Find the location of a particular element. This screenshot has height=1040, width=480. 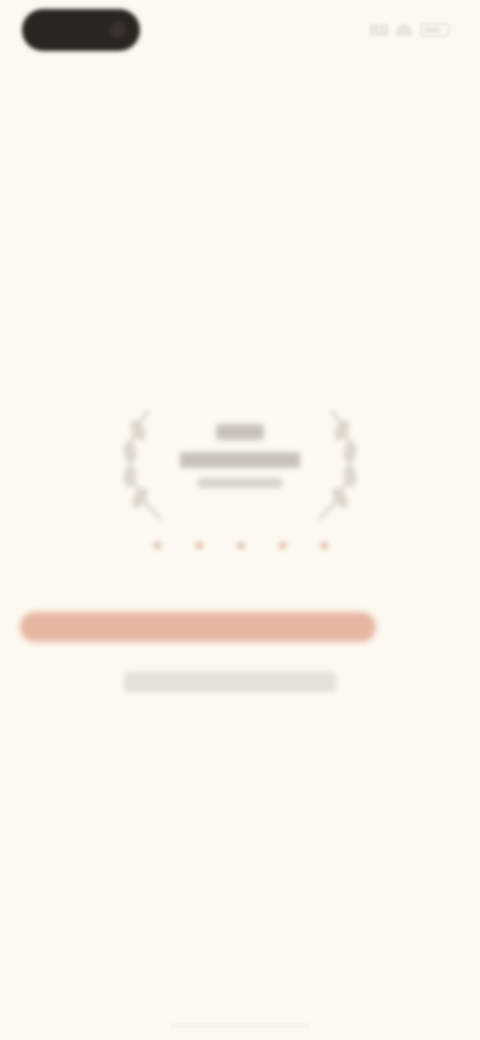

wifi-icon is located at coordinates (404, 30).